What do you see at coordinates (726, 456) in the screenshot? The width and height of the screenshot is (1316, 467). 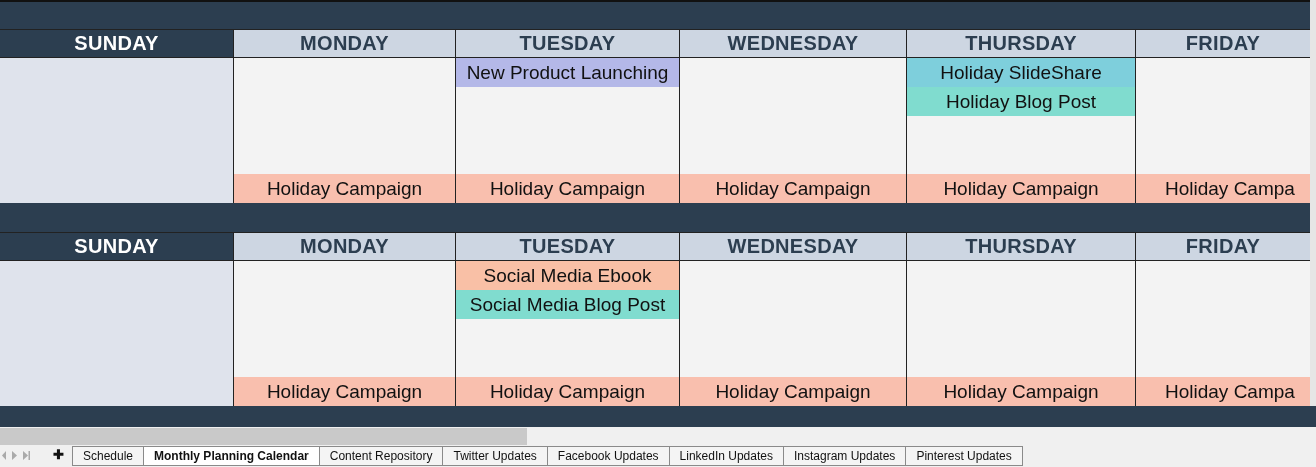 I see `sheet-tab: LinkedIn Updates` at bounding box center [726, 456].